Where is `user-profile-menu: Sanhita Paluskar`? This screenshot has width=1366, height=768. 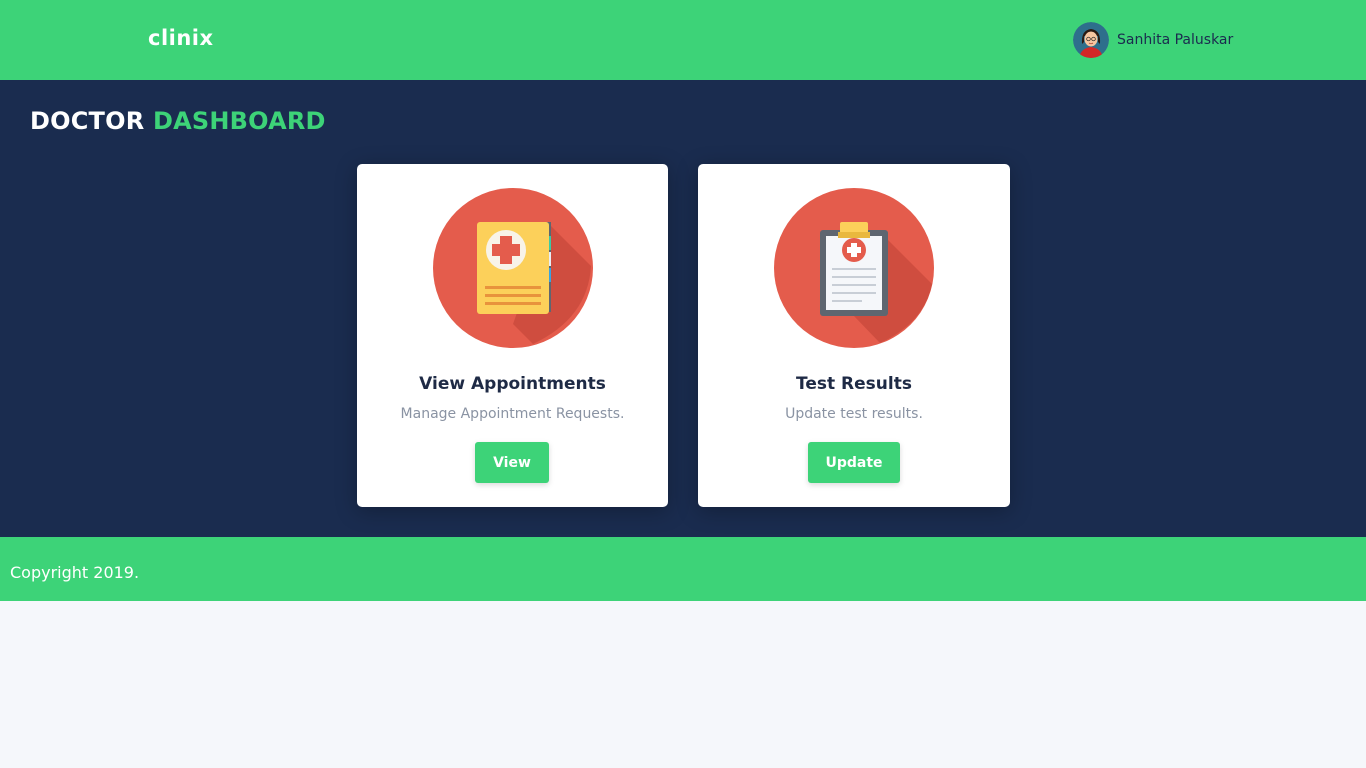 user-profile-menu: Sanhita Paluskar is located at coordinates (1153, 40).